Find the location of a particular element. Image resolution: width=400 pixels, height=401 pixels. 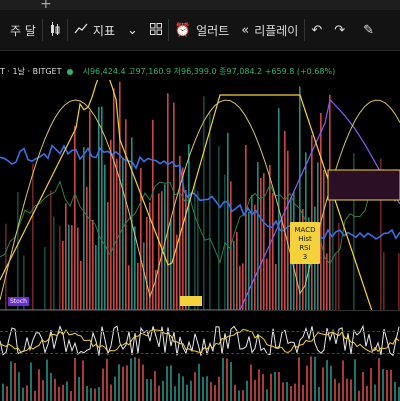

indicators-button: 지표 is located at coordinates (94, 30).